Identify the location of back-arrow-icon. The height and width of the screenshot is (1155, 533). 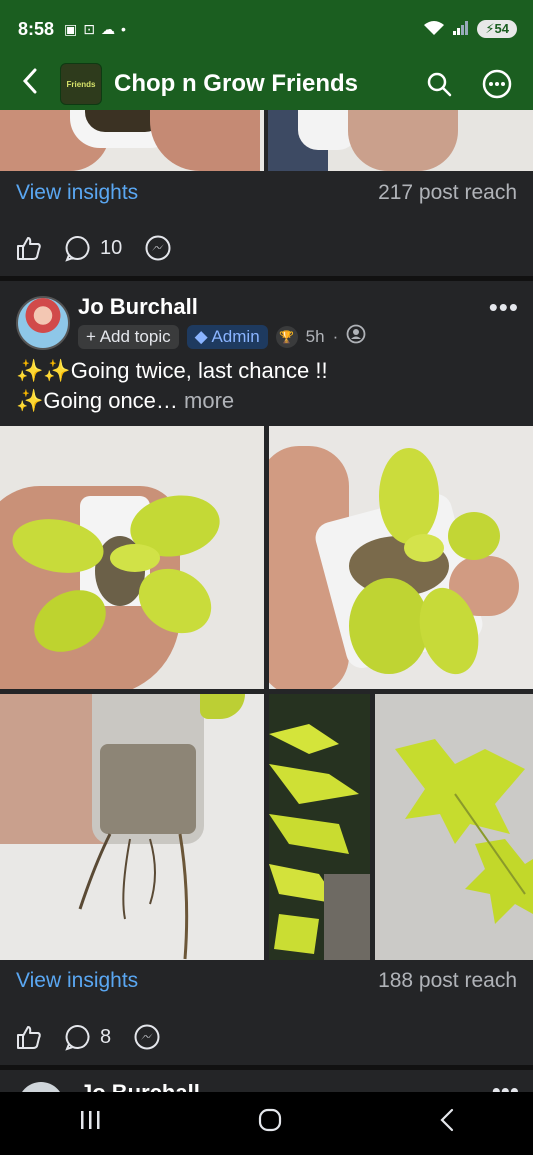
(29, 81).